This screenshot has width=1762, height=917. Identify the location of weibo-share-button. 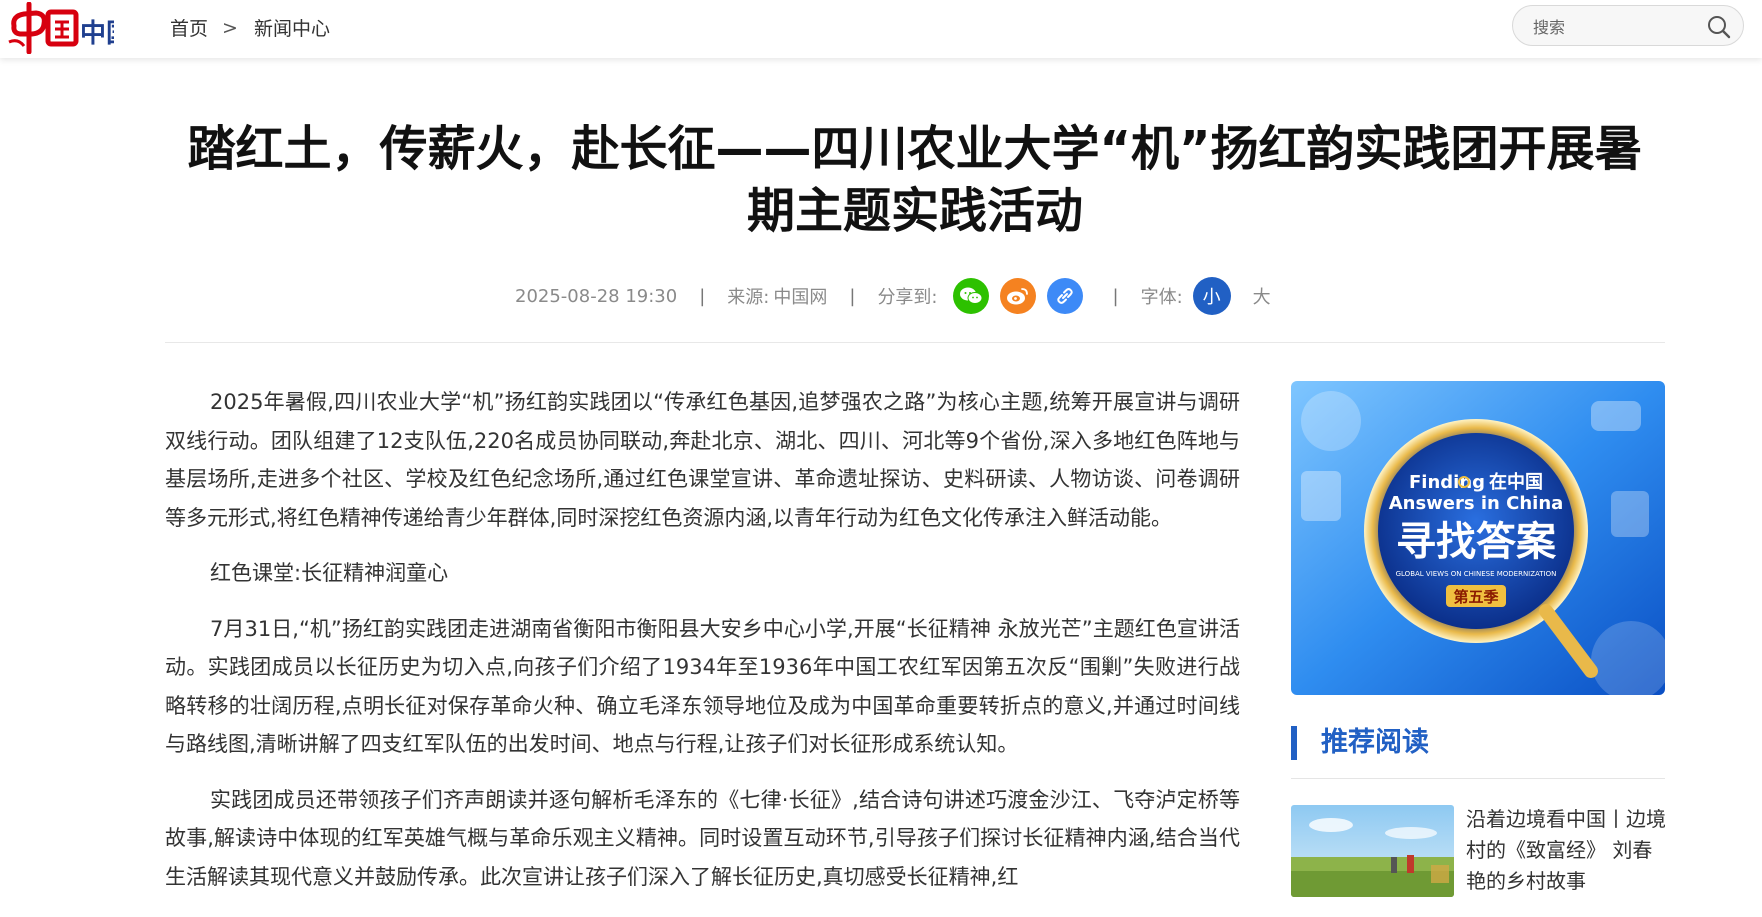
(1017, 296).